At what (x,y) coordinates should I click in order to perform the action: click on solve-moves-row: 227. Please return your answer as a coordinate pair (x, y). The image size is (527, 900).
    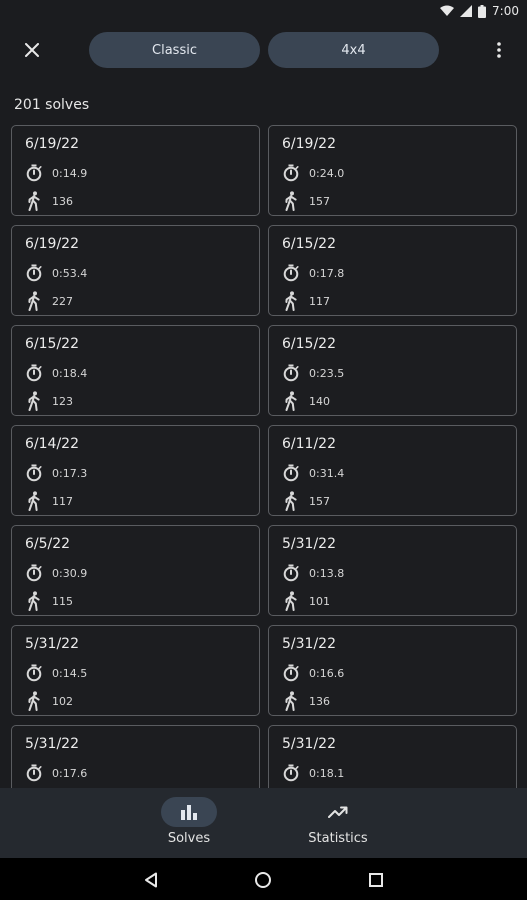
    Looking at the image, I should click on (48, 301).